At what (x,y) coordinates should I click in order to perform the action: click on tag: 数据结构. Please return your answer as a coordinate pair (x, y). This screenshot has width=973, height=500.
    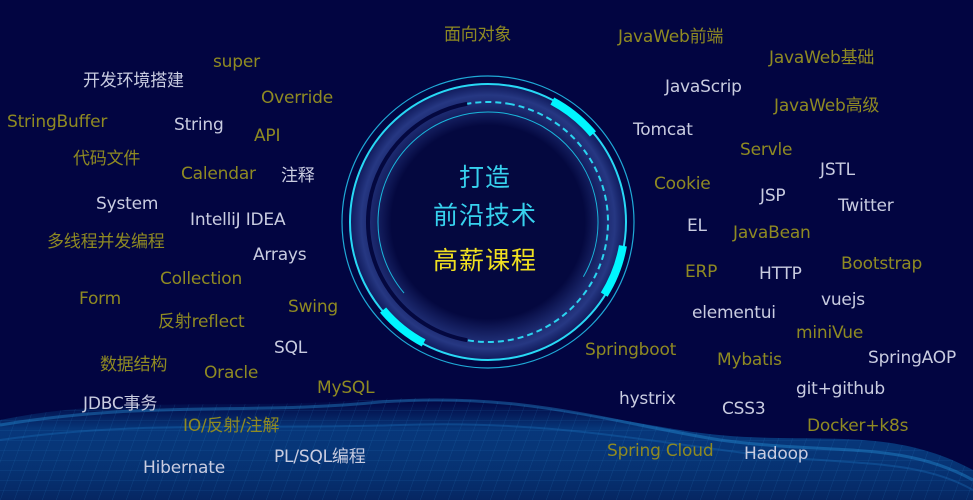
    Looking at the image, I should click on (134, 365).